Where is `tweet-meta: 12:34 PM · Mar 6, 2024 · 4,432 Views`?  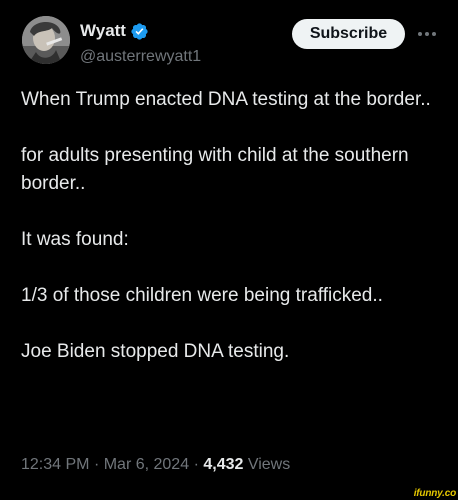 tweet-meta: 12:34 PM · Mar 6, 2024 · 4,432 Views is located at coordinates (155, 465).